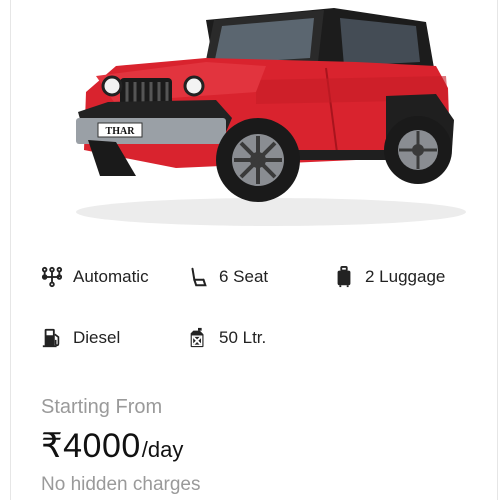  I want to click on spec-fuel: Diesel, so click(80, 338).